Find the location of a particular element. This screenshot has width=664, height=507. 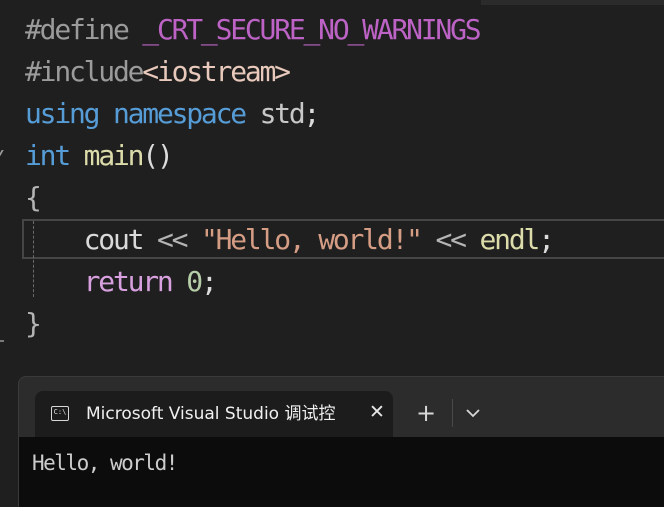

code-line-7: return 0; is located at coordinates (121, 282).